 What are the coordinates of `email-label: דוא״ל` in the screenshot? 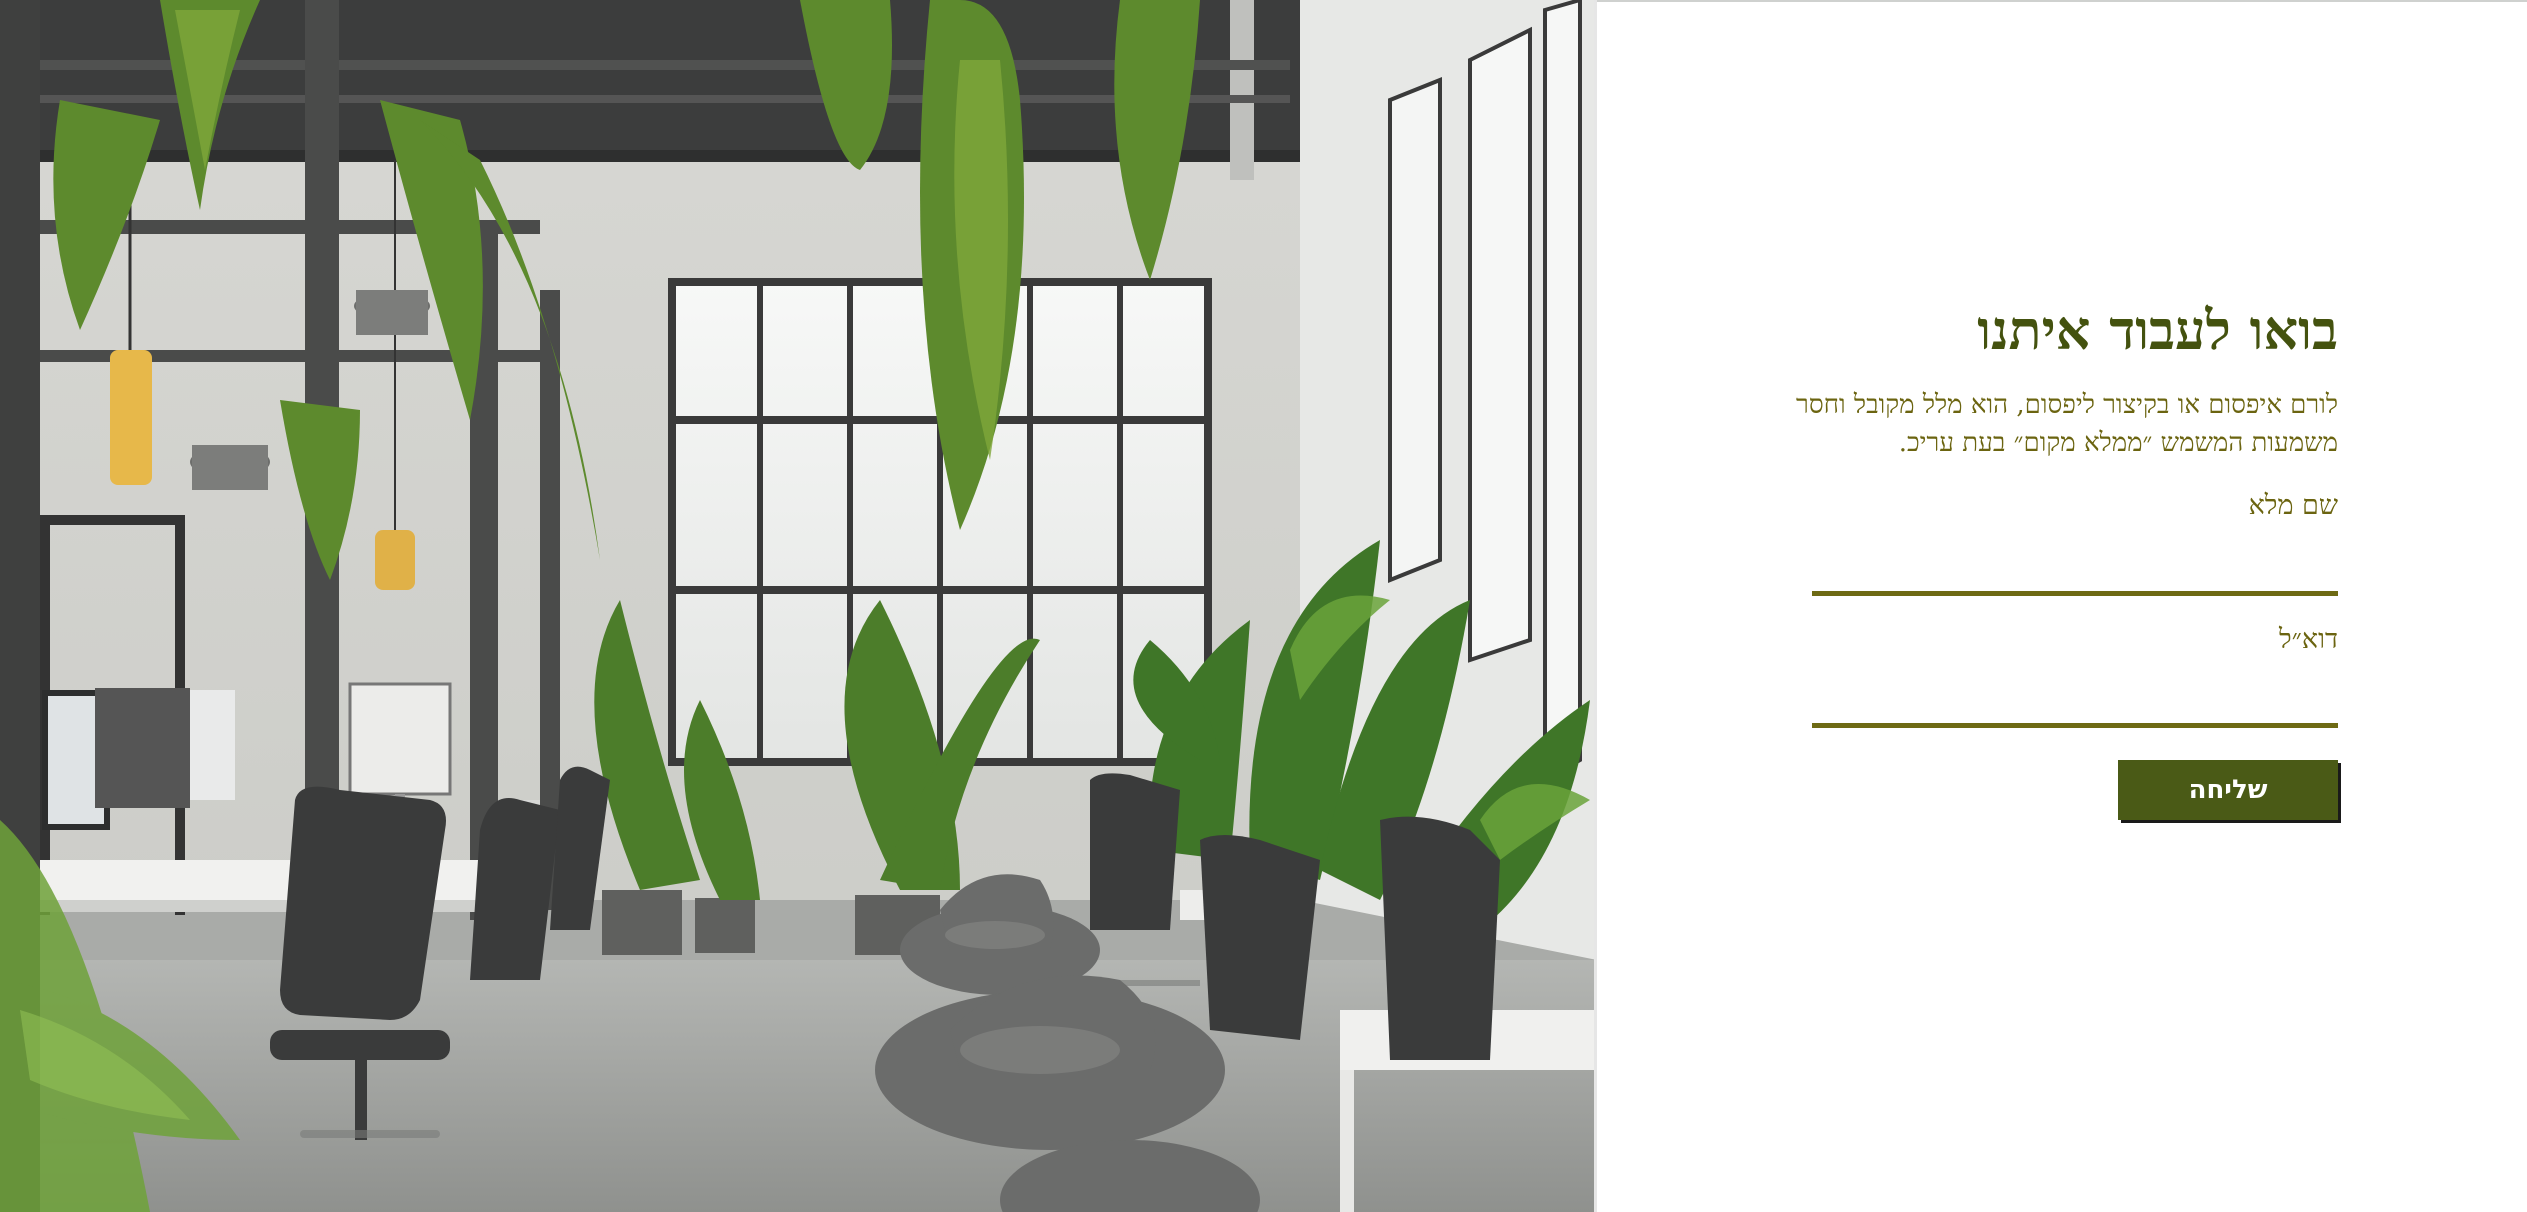 It's located at (2308, 639).